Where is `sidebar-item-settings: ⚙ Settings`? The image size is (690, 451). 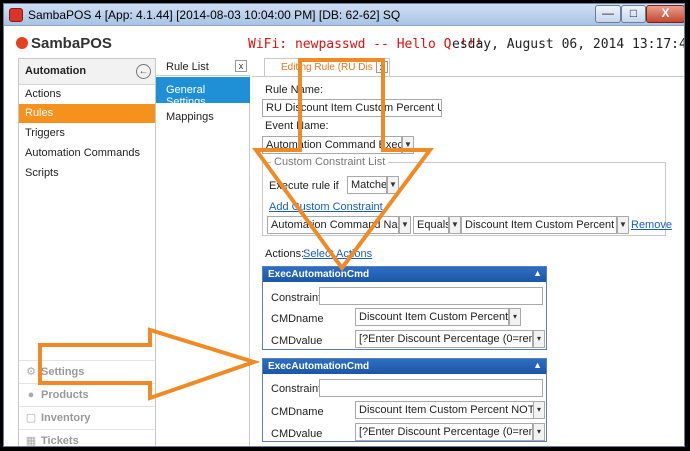 sidebar-item-settings: ⚙ Settings is located at coordinates (87, 371).